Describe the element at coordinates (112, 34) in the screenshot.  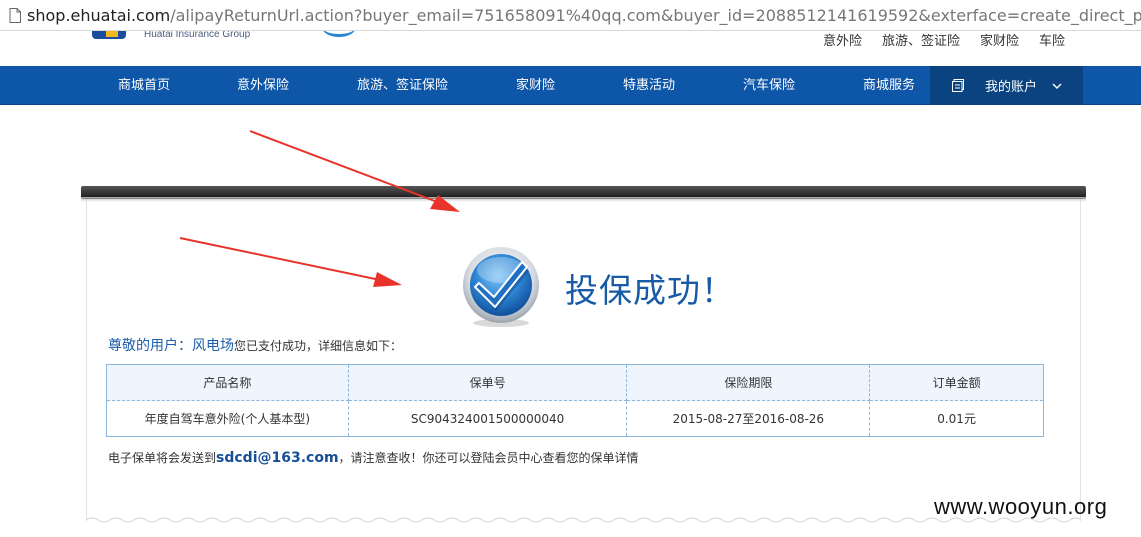
I see `logo-accent` at that location.